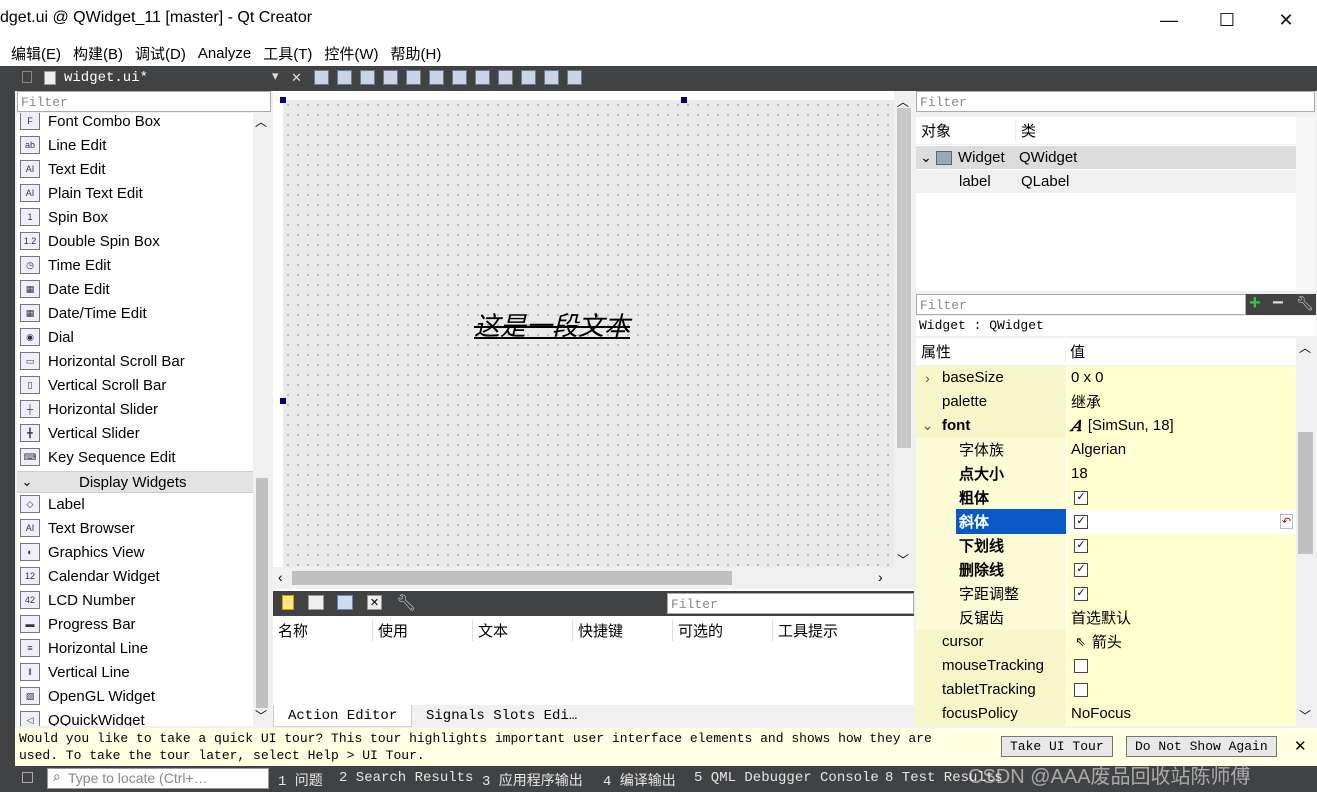 The height and width of the screenshot is (792, 1317). Describe the element at coordinates (823, 630) in the screenshot. I see `col-tooltip: 工具提示` at that location.